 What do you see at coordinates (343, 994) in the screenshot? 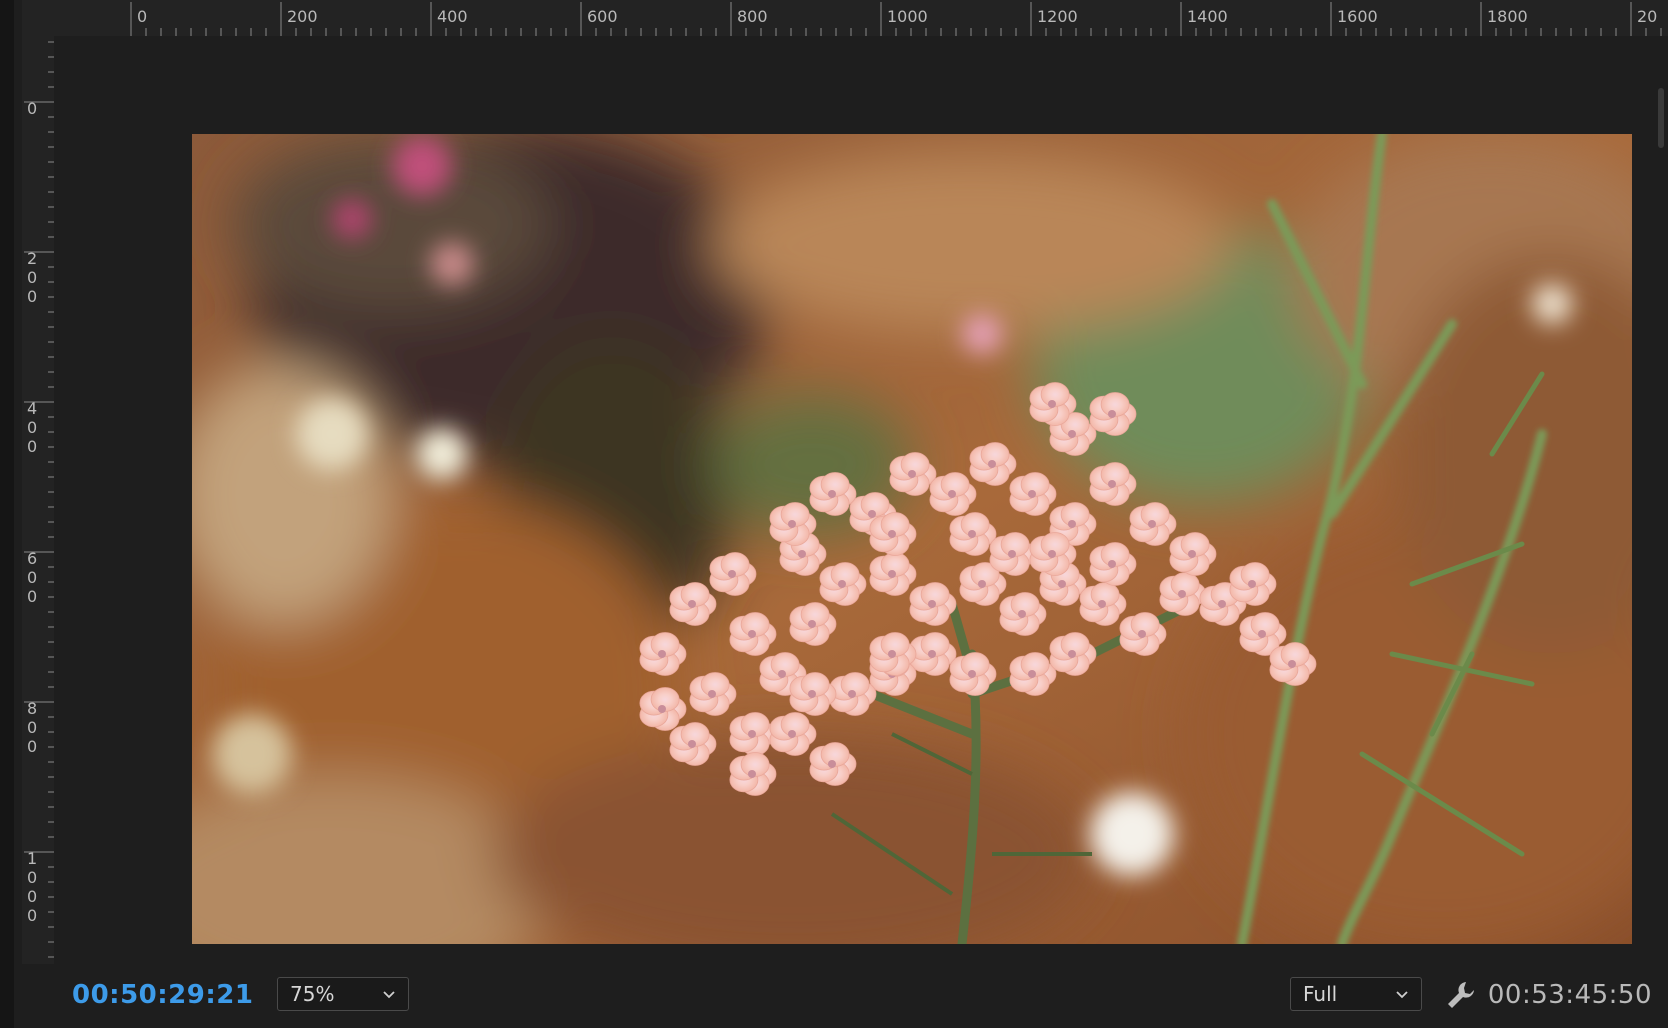
I see `zoom-level-dropdown: 75%` at bounding box center [343, 994].